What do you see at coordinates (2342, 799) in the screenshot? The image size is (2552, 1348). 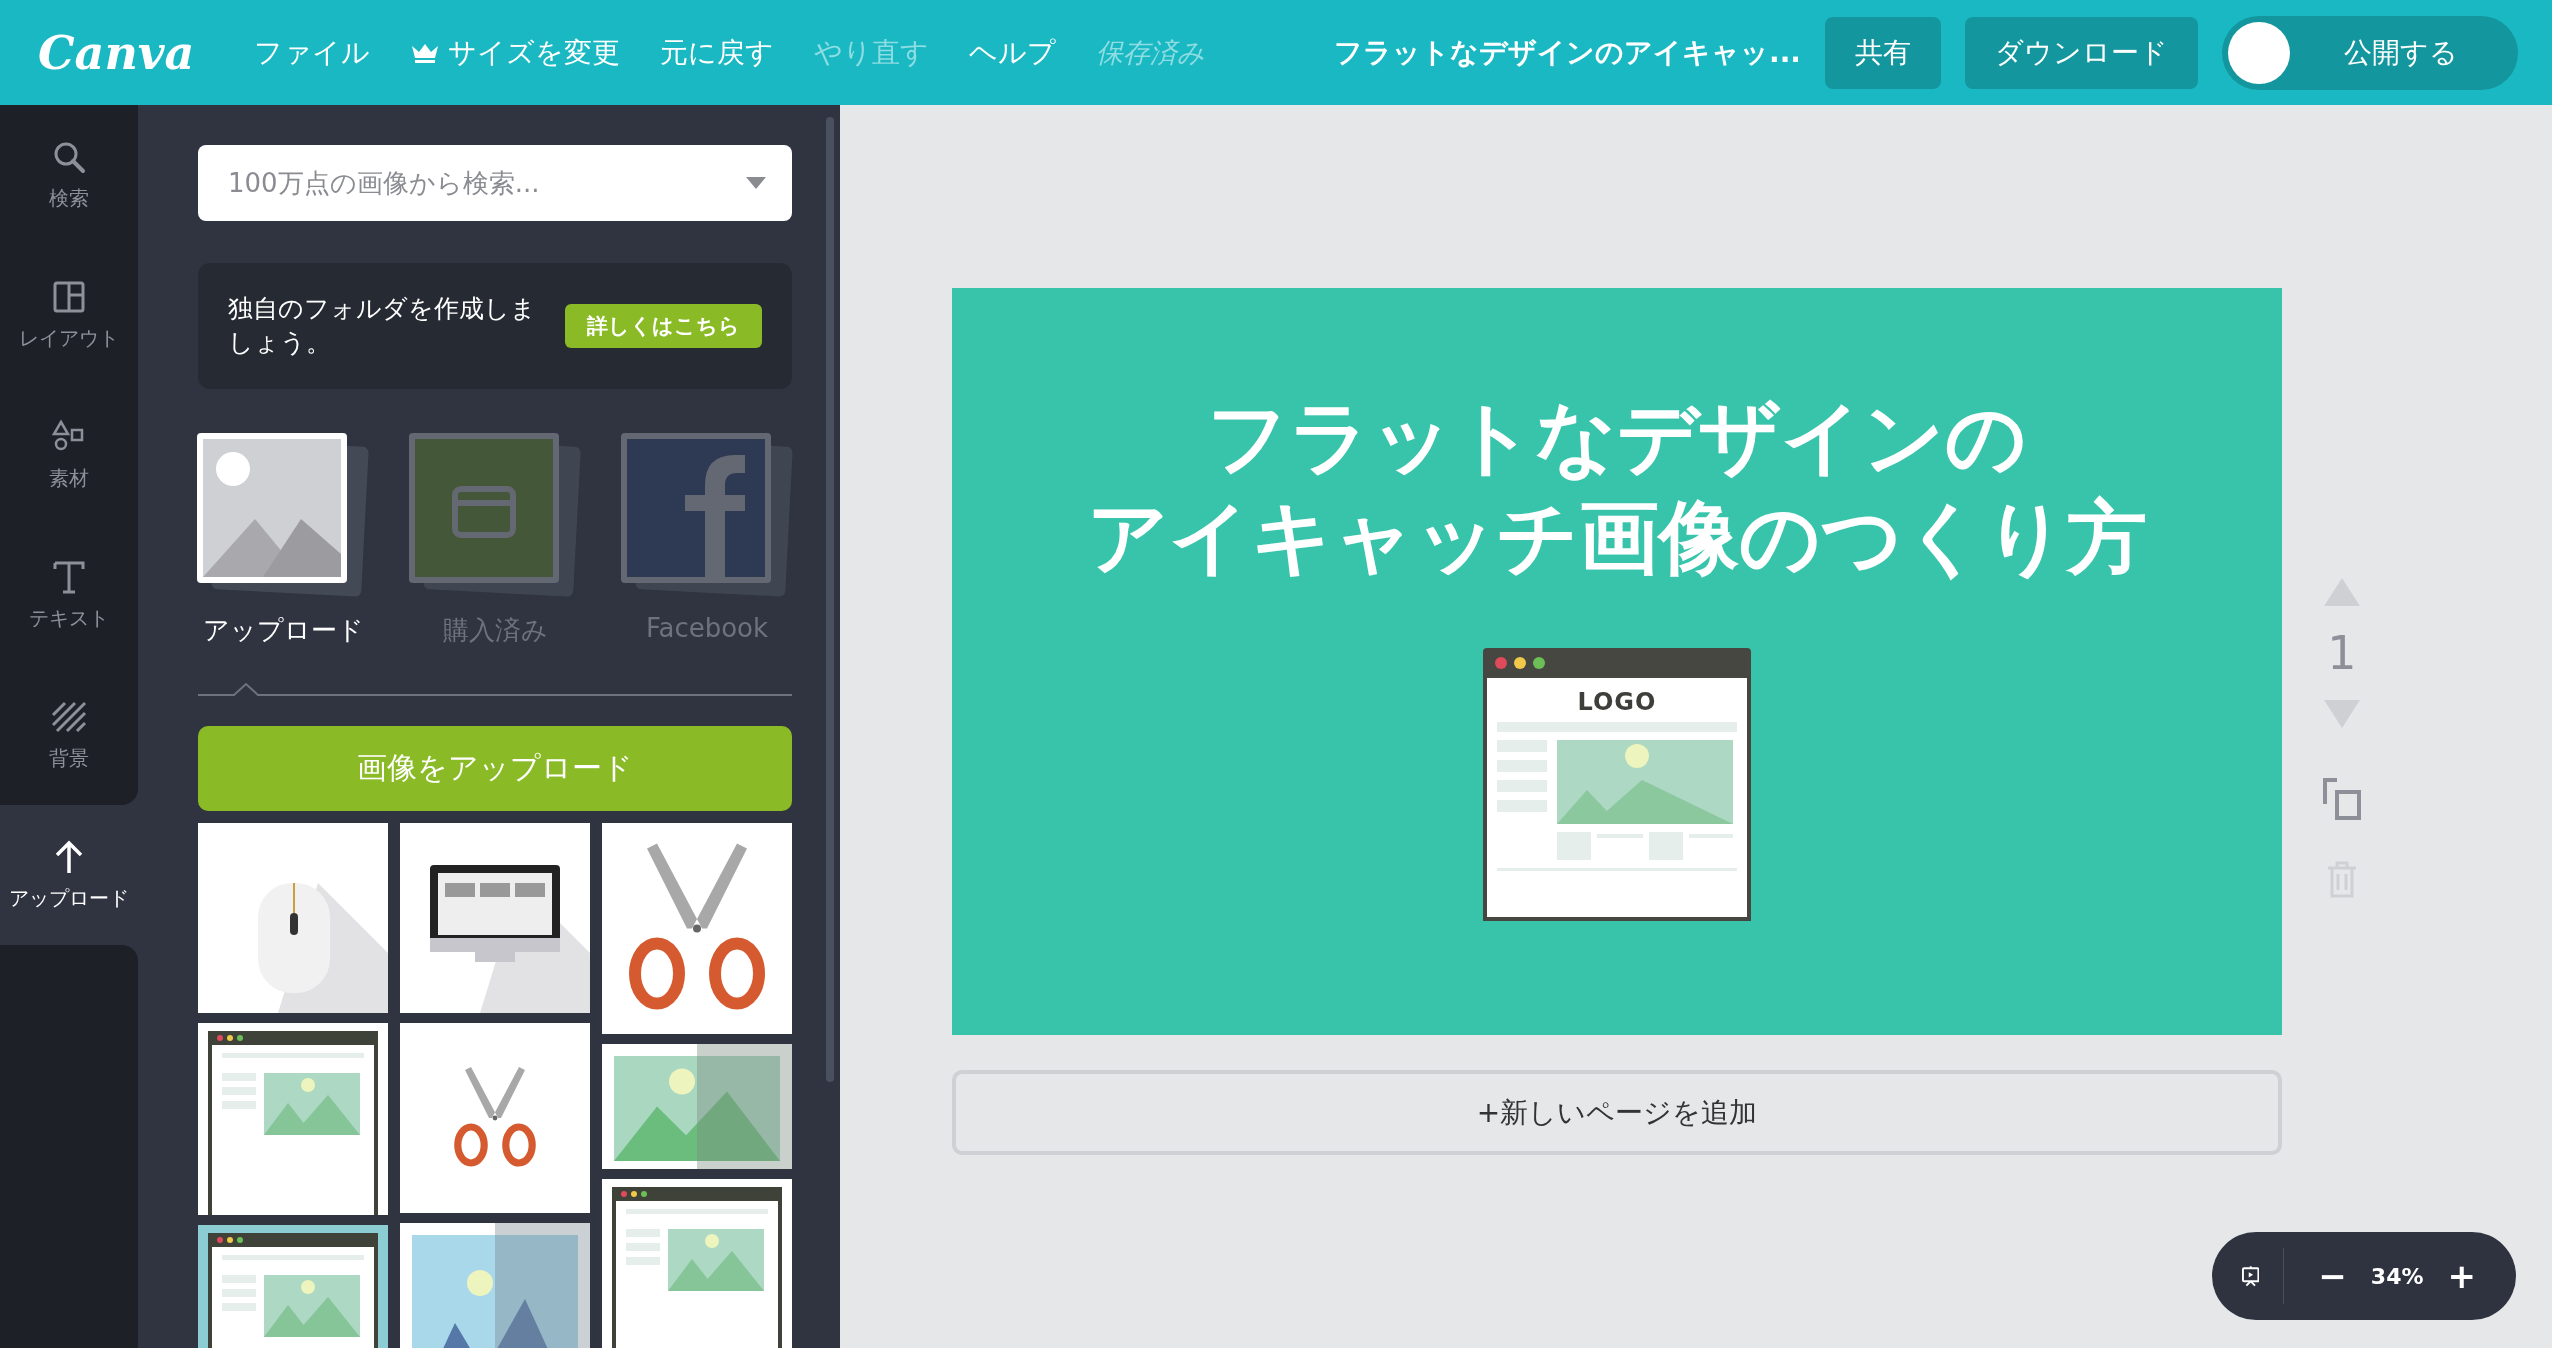 I see `copy-icon` at bounding box center [2342, 799].